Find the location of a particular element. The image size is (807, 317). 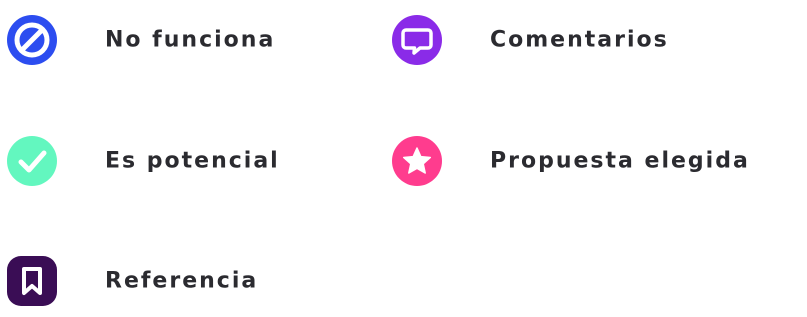

legend-item-es-potencial: Es potencial is located at coordinates (167, 161).